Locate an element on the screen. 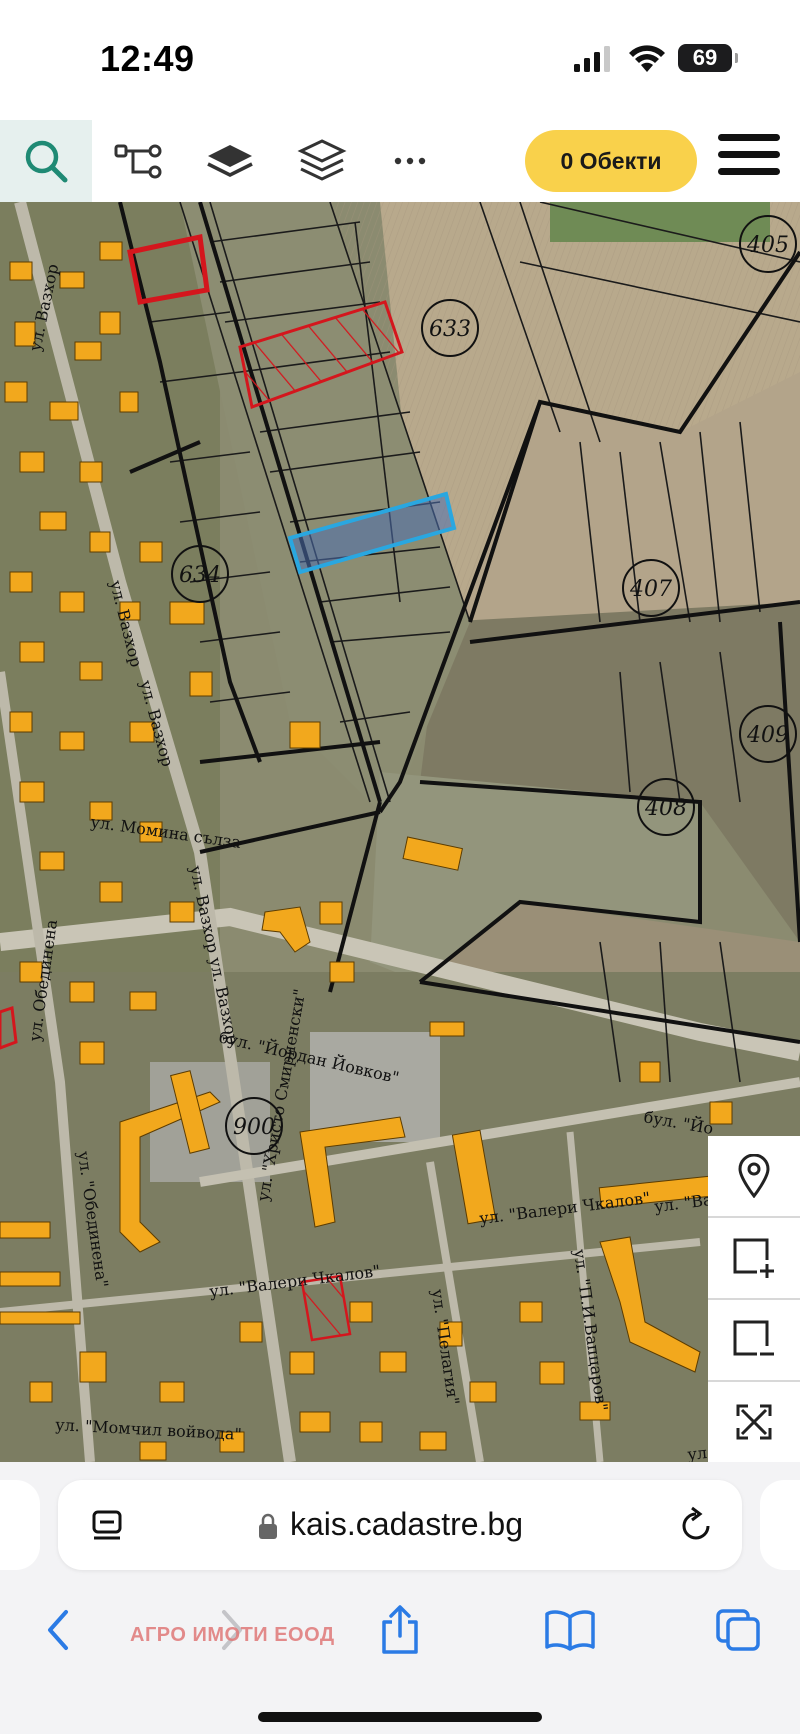 This screenshot has height=1734, width=800. share-icon is located at coordinates (400, 1629).